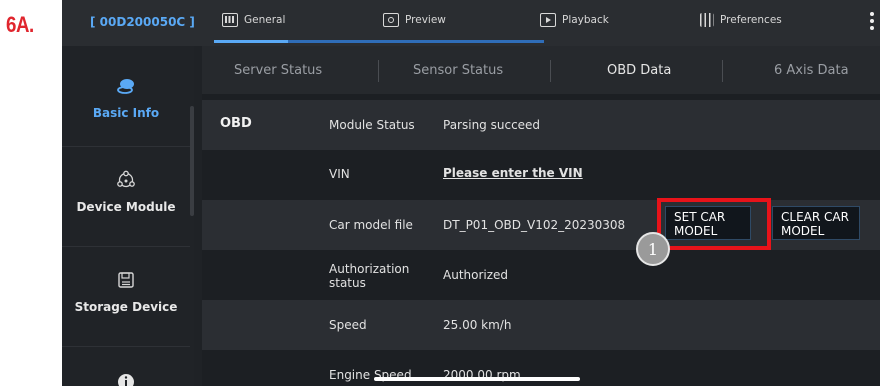 The width and height of the screenshot is (880, 386). Describe the element at coordinates (126, 113) in the screenshot. I see `sidebar-item-label: Basic Info` at that location.